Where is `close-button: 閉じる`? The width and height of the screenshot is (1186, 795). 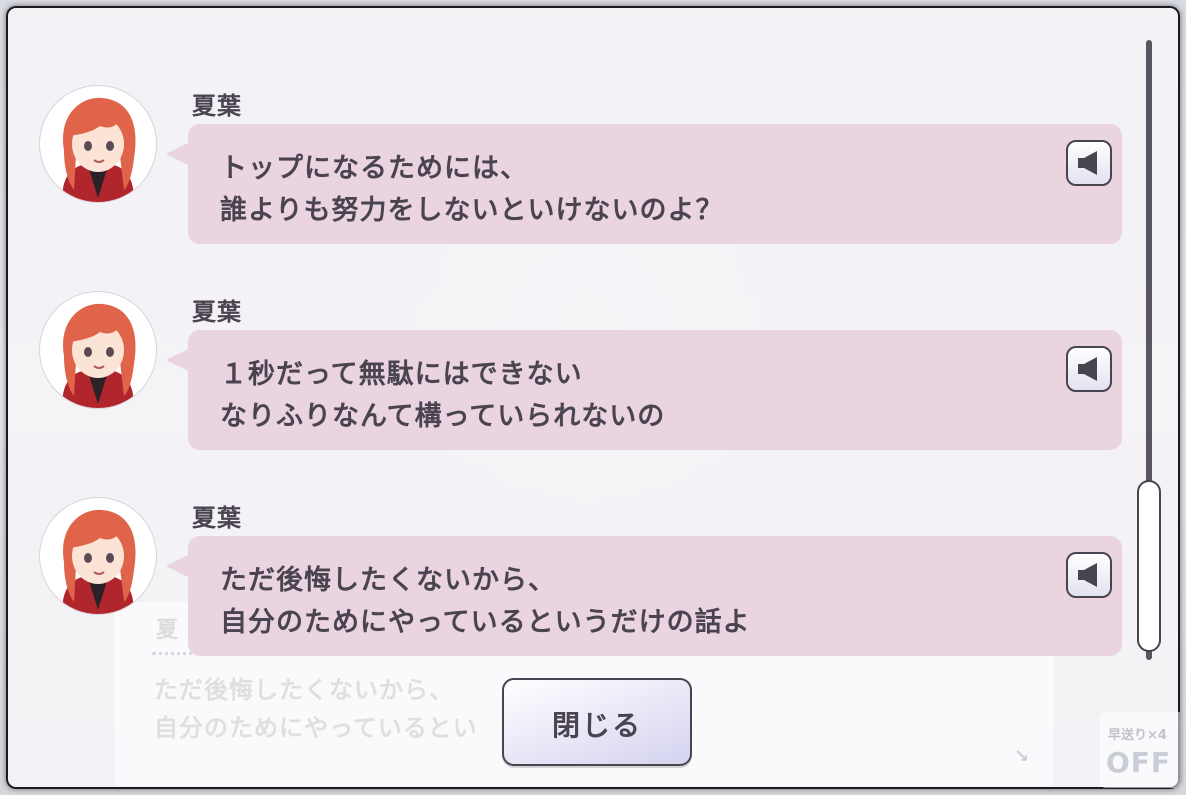
close-button: 閉じる is located at coordinates (597, 722).